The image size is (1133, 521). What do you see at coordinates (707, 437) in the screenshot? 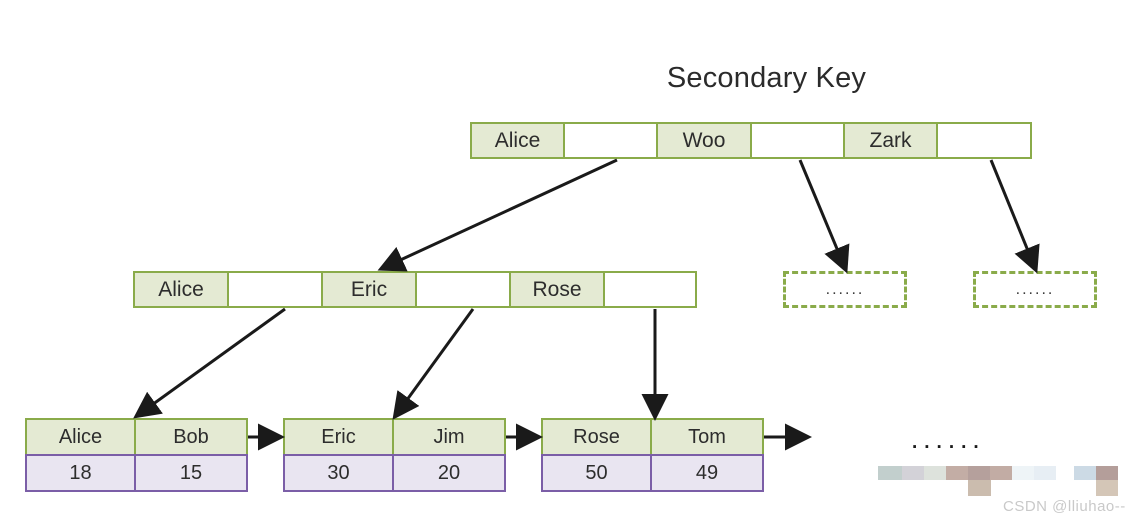
I see `leaf-node-2-name-1: Tom` at bounding box center [707, 437].